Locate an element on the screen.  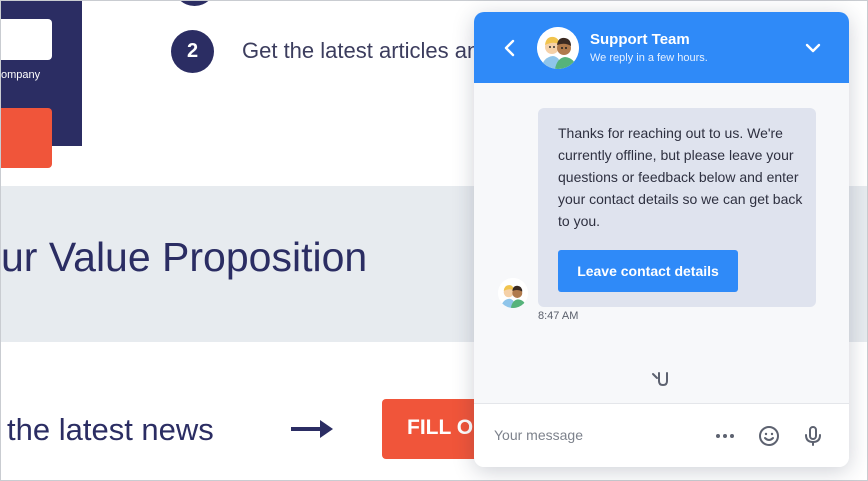
message-composer is located at coordinates (661, 435).